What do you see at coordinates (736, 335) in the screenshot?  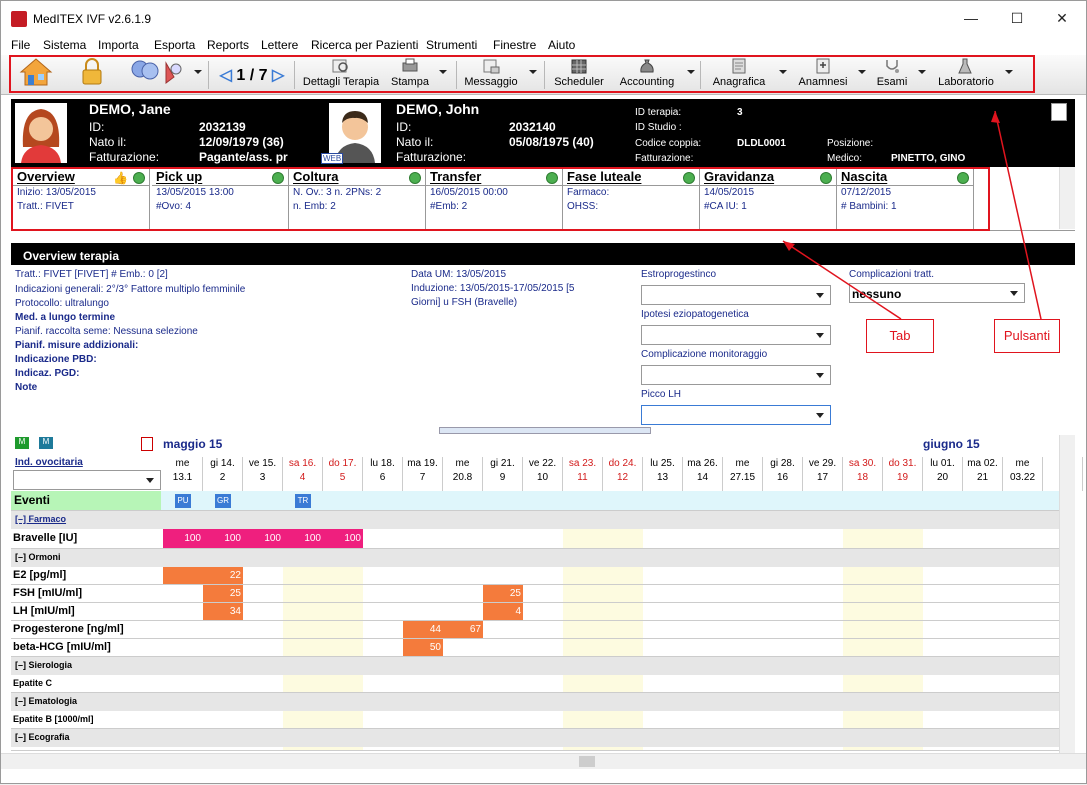 I see `ipotesi-select` at bounding box center [736, 335].